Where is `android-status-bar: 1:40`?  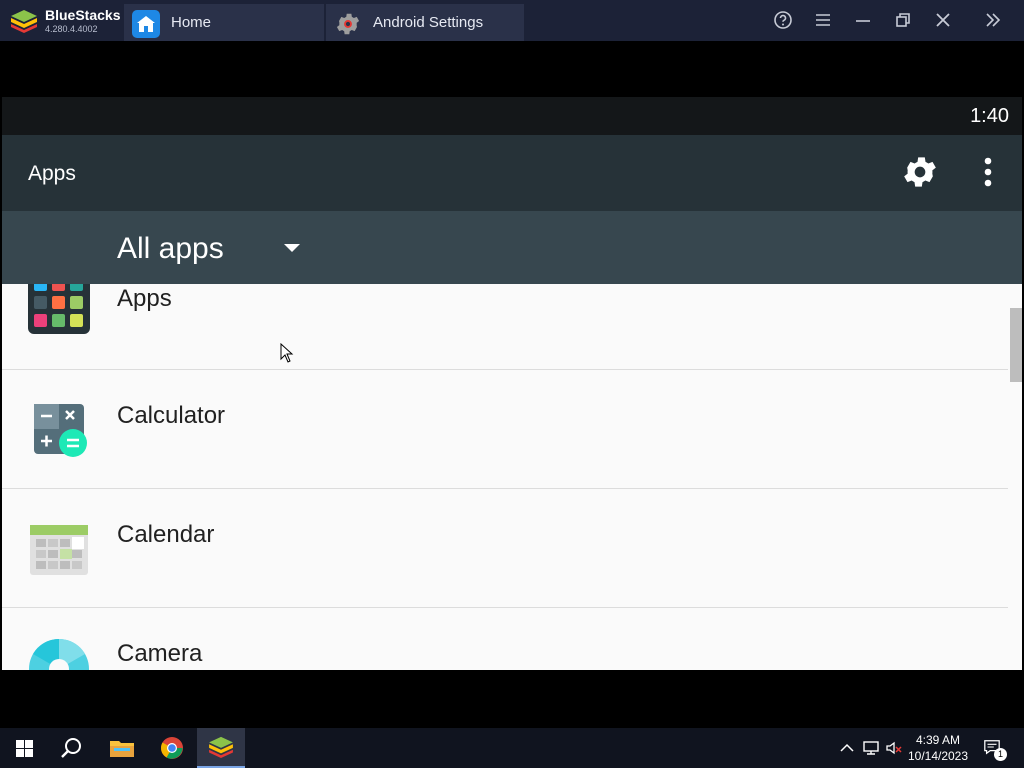
android-status-bar: 1:40 is located at coordinates (512, 116).